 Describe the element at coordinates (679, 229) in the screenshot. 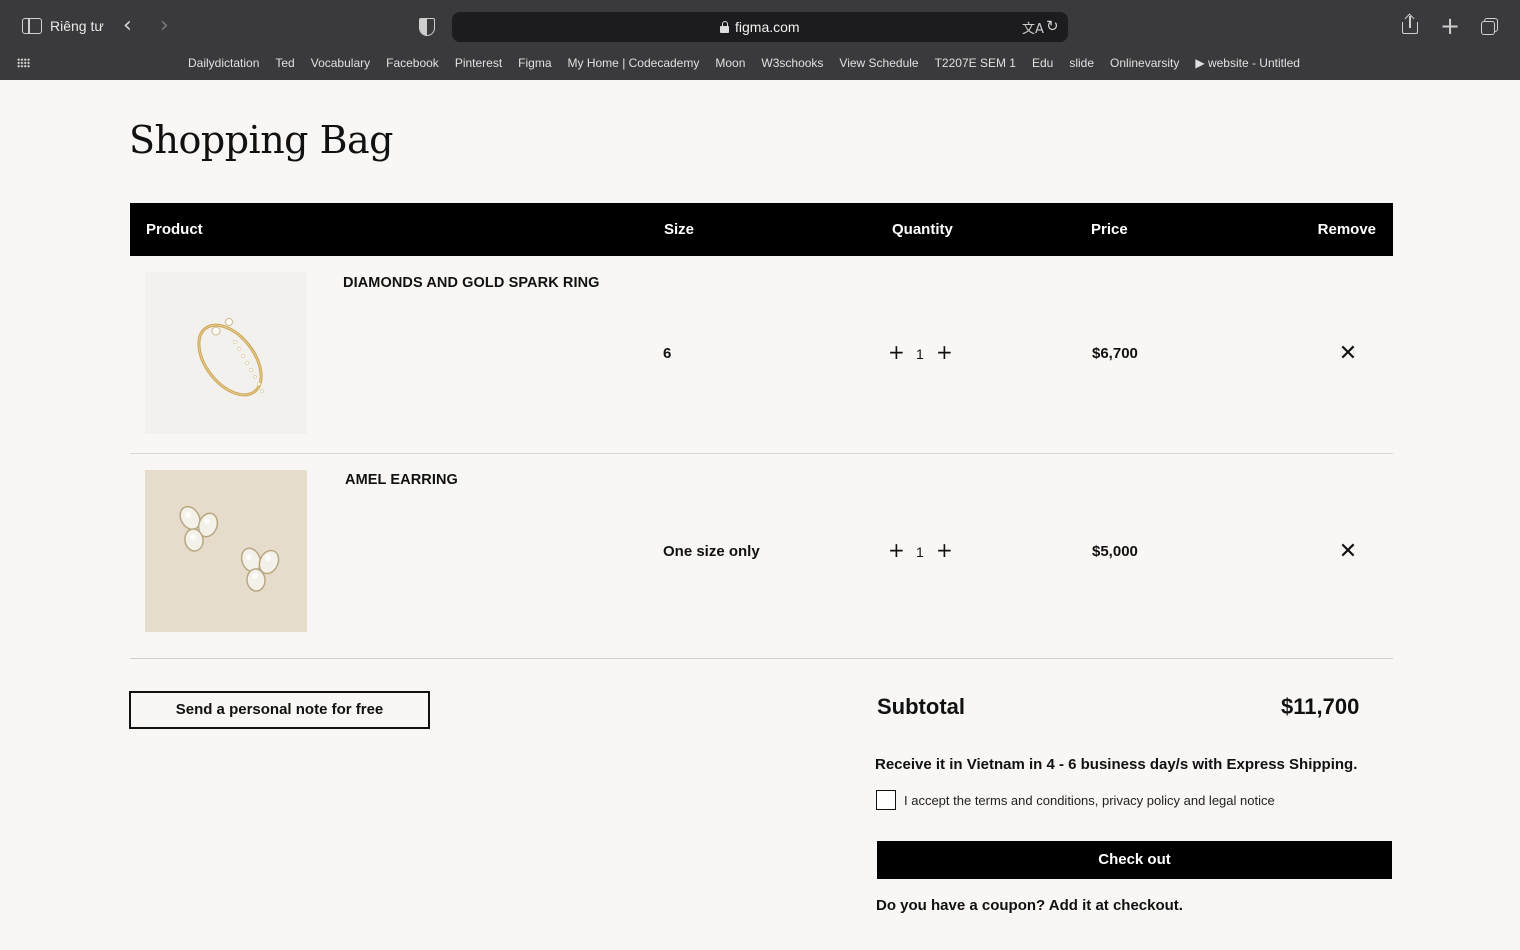

I see `header-size: Size` at that location.